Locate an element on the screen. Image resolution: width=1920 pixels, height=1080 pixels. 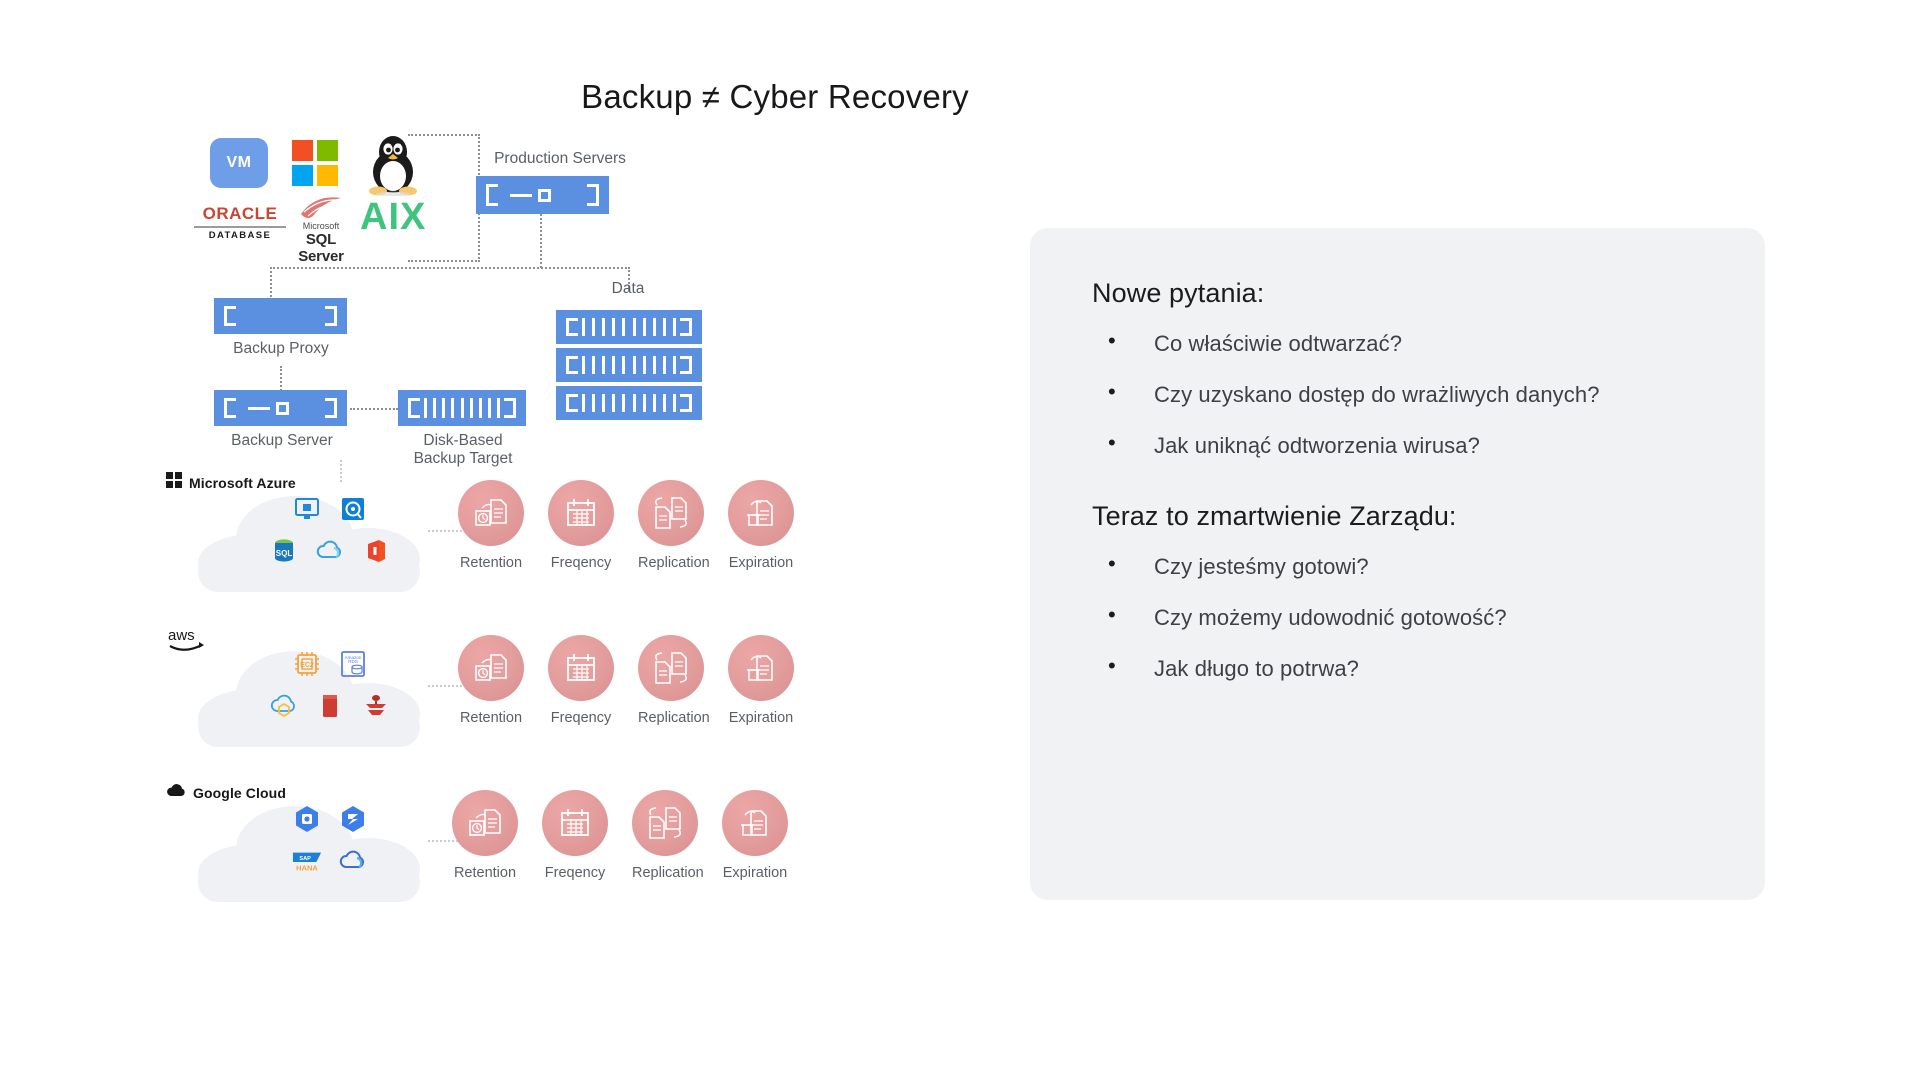
page-title: Backup ≠ Cyber Recovery is located at coordinates (960, 97).